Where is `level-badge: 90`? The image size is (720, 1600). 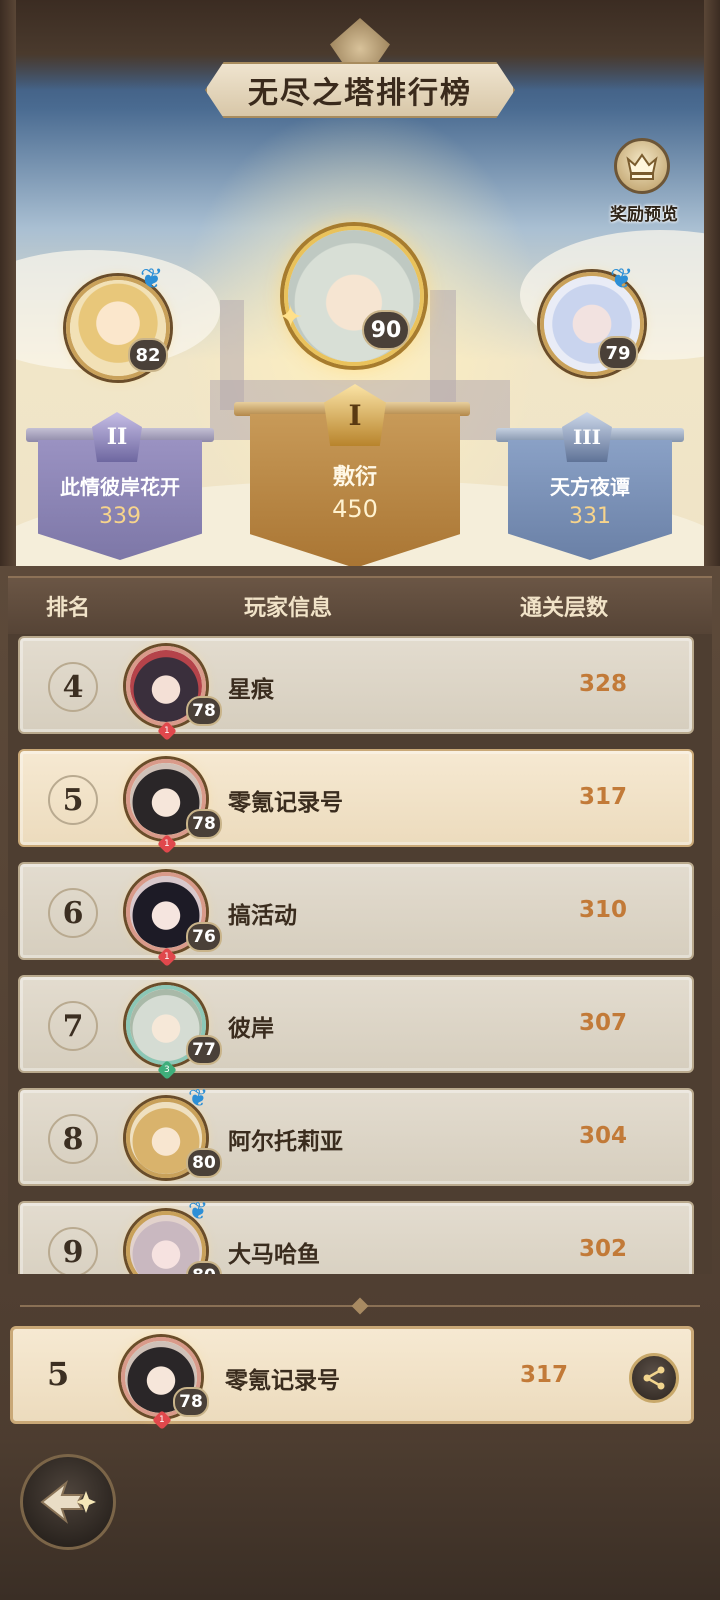 level-badge: 90 is located at coordinates (386, 330).